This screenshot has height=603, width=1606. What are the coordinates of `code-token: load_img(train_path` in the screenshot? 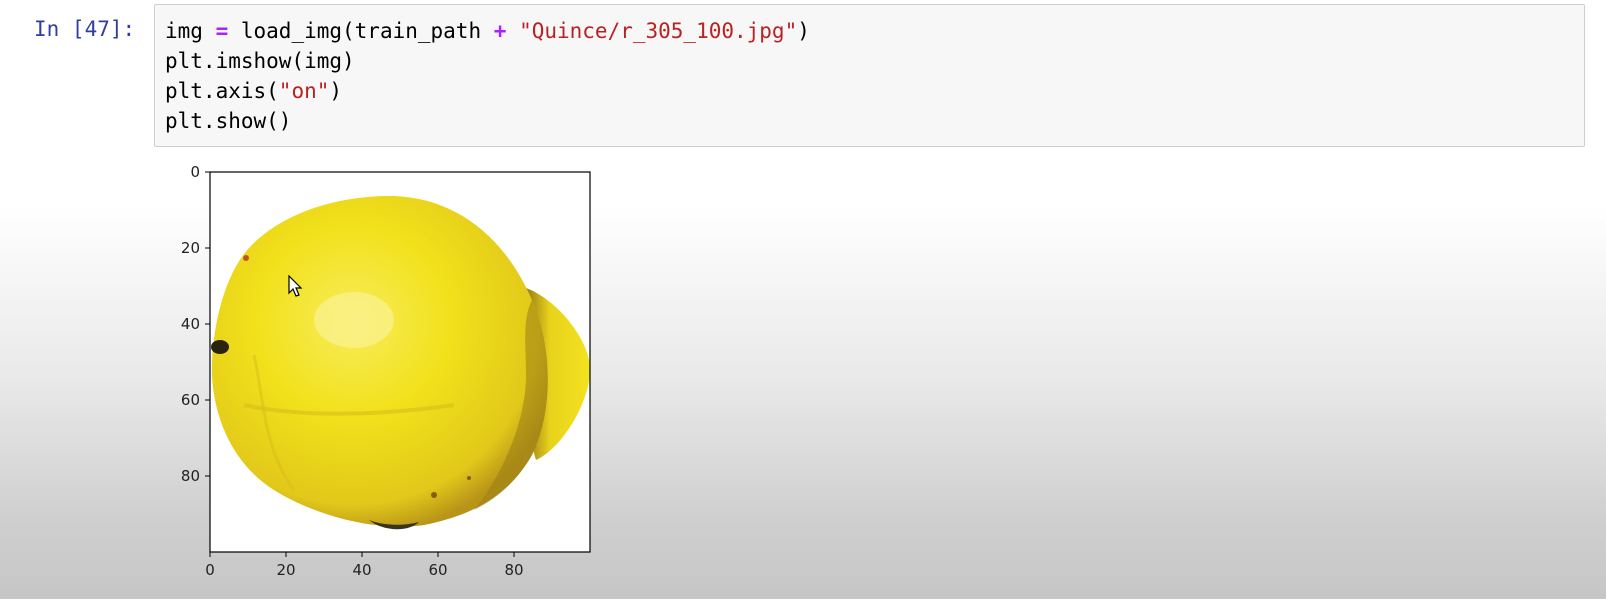 It's located at (361, 31).